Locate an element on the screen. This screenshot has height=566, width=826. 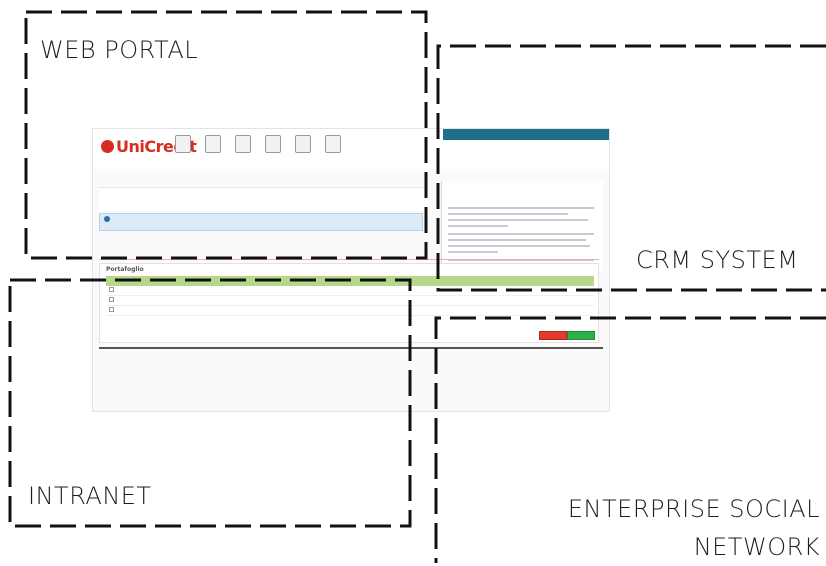
app-header: UniCredit is located at coordinates (351, 149).